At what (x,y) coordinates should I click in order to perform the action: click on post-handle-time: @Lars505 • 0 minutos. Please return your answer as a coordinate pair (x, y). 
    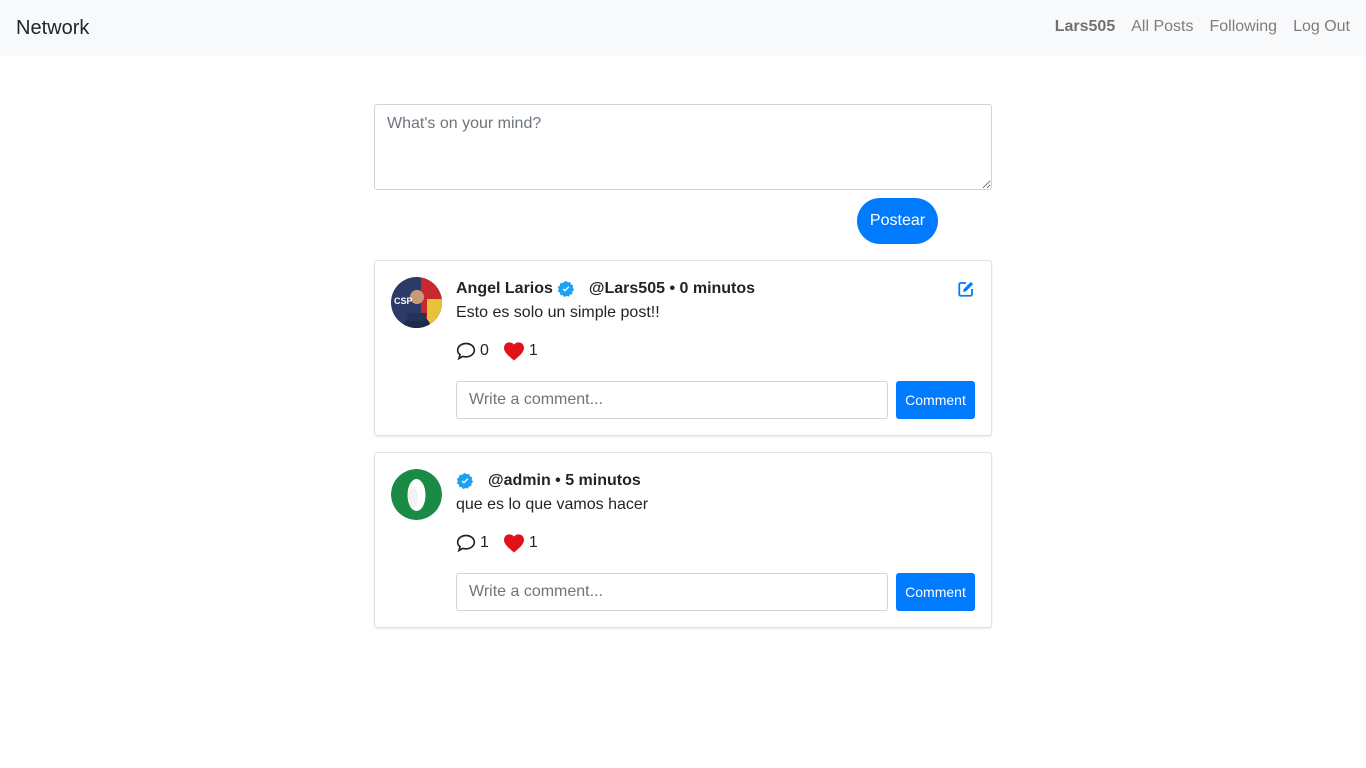
    Looking at the image, I should click on (672, 288).